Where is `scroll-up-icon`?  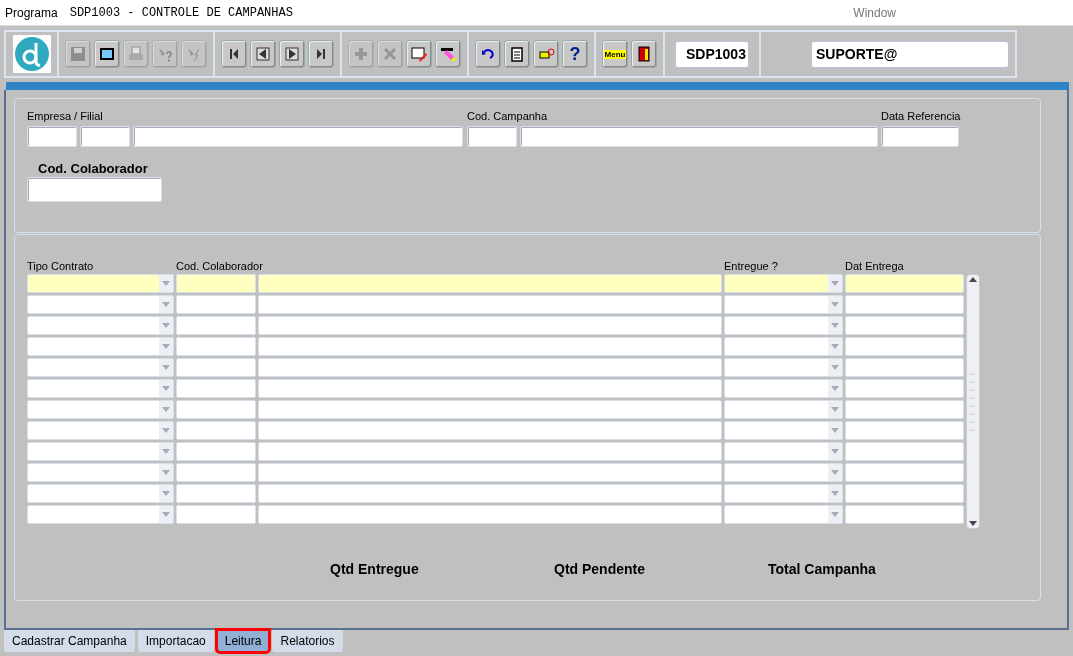 scroll-up-icon is located at coordinates (973, 280).